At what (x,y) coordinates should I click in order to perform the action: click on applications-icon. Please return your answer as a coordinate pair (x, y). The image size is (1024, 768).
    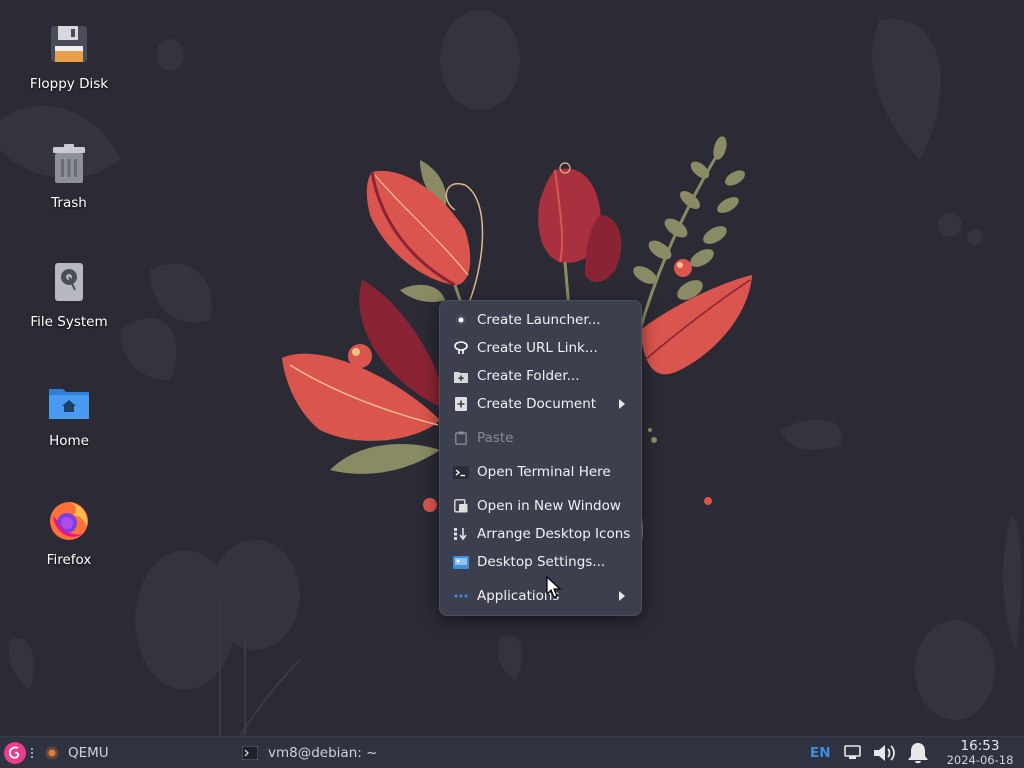
    Looking at the image, I should click on (461, 596).